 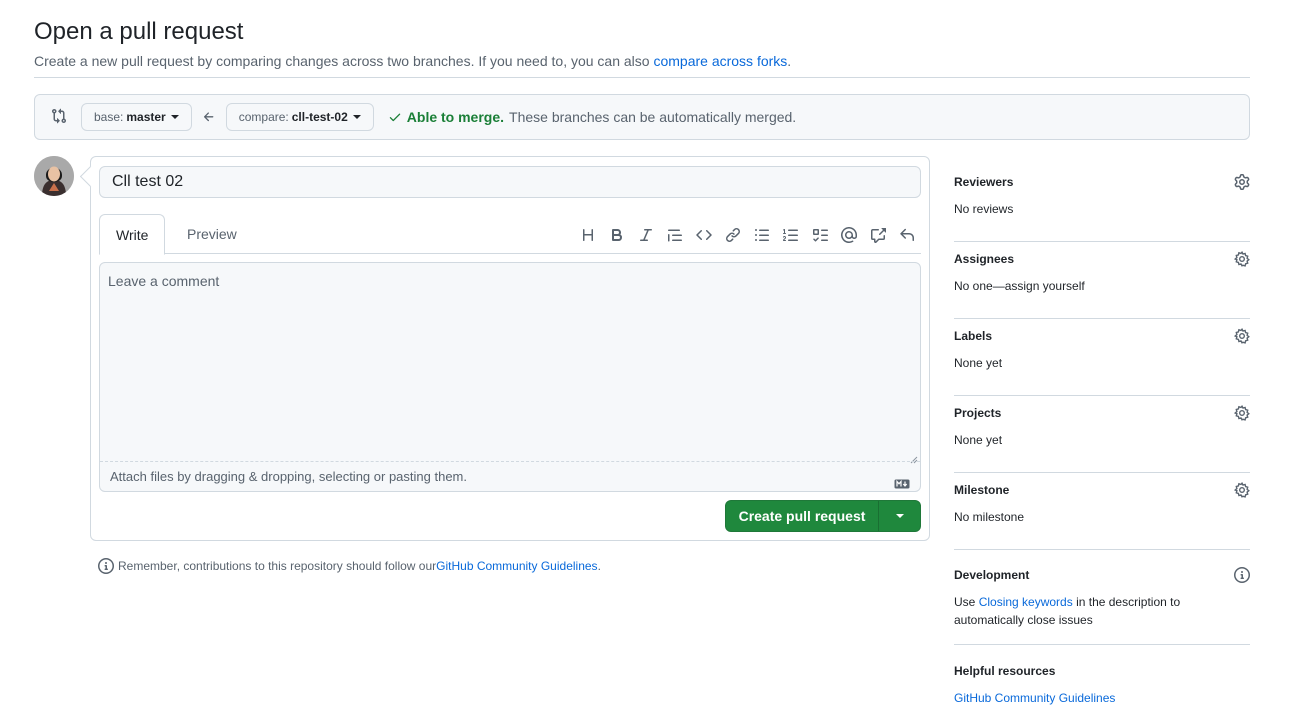 I want to click on tab-write: Write, so click(x=132, y=234).